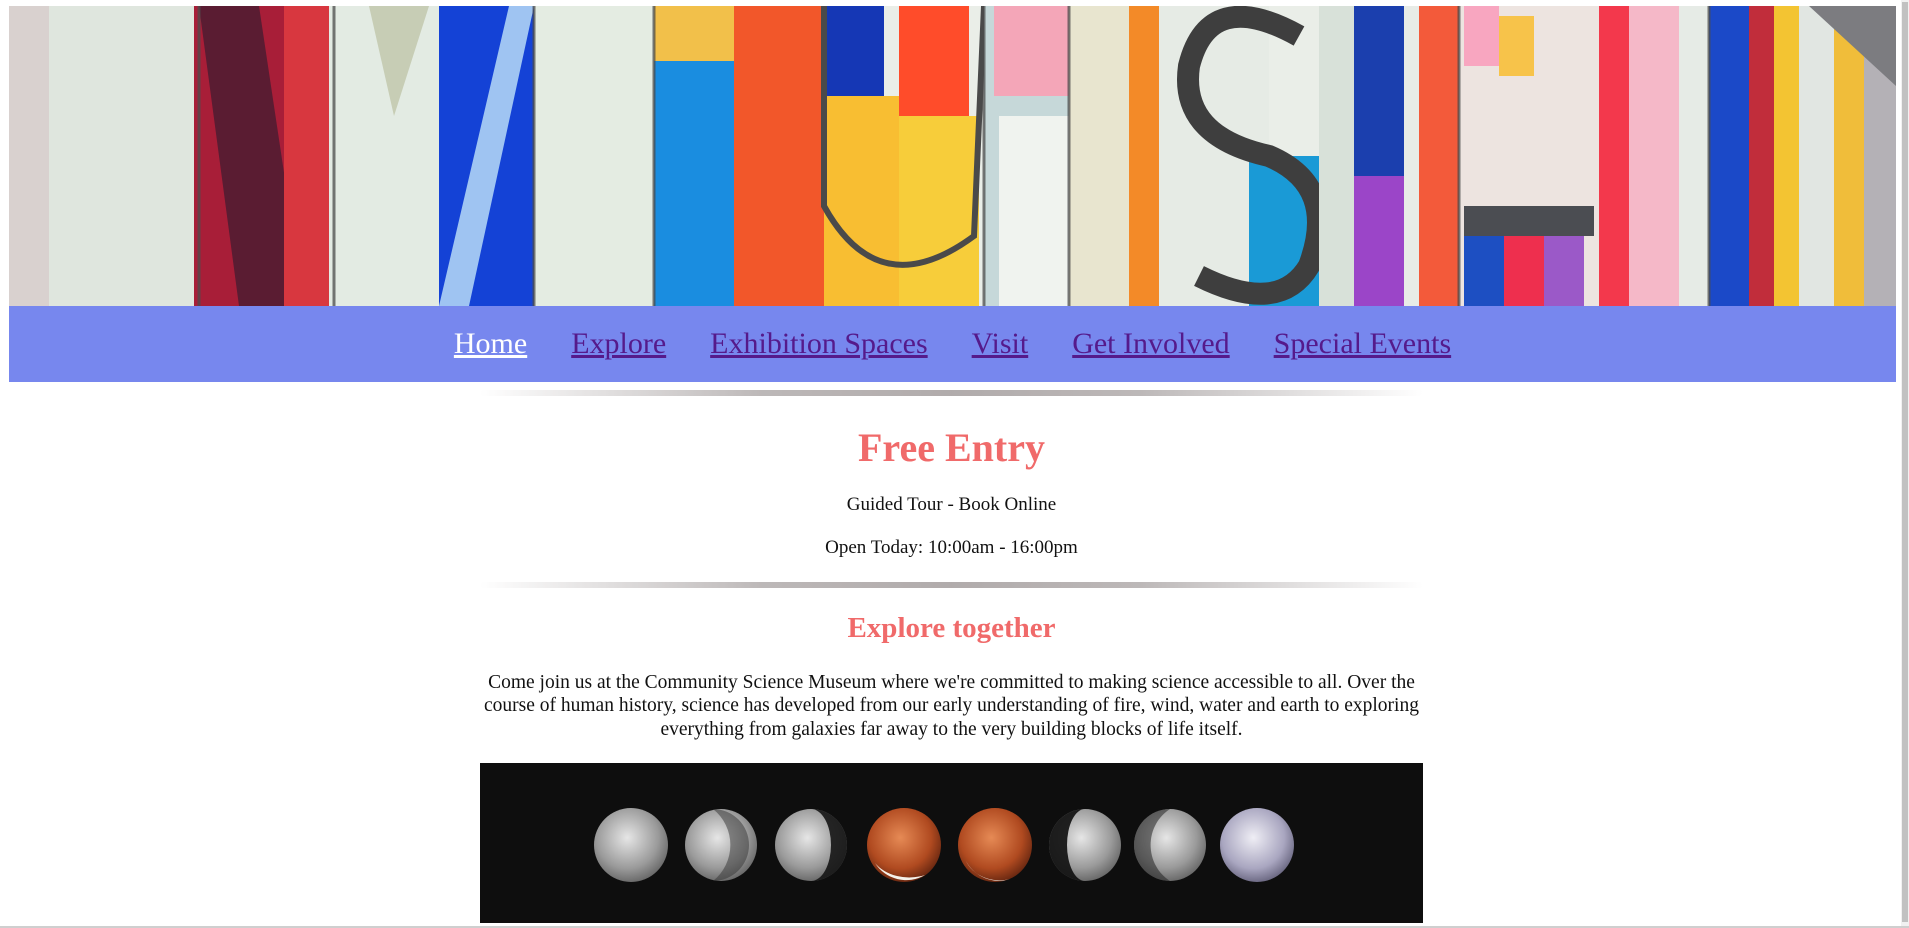 Image resolution: width=1909 pixels, height=928 pixels. I want to click on nav-link-special-events: Special Events, so click(1362, 344).